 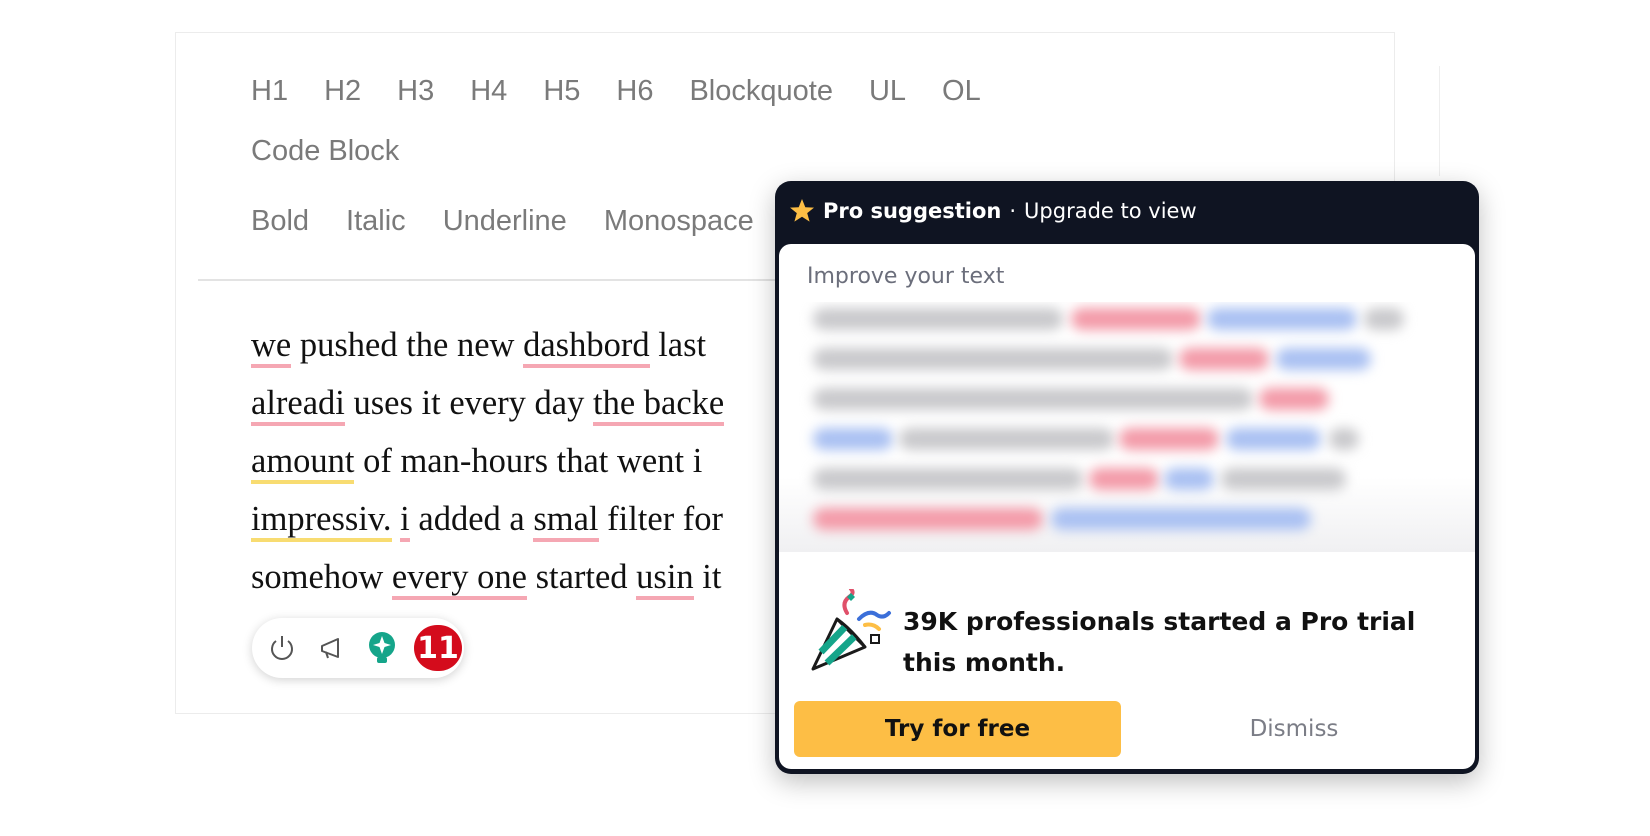 What do you see at coordinates (407, 345) in the screenshot?
I see `text-segment: pushed the new` at bounding box center [407, 345].